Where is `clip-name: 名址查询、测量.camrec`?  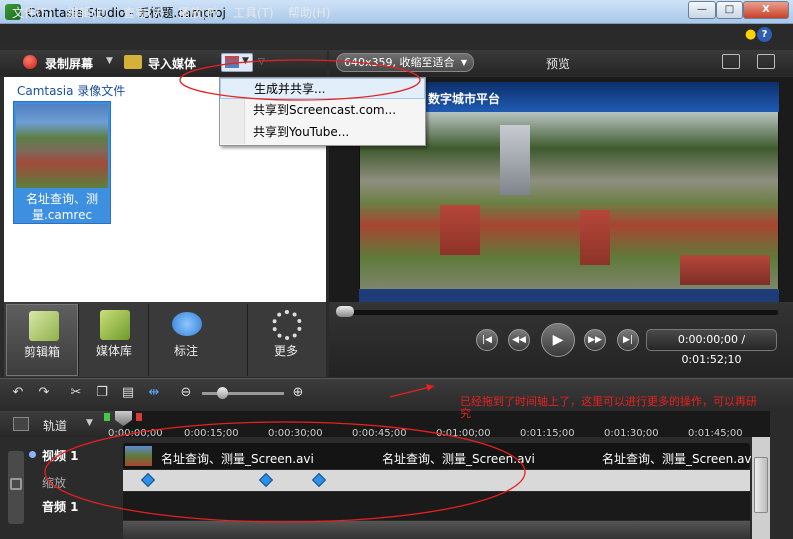
clip-name: 名址查询、测量.camrec is located at coordinates (61, 207).